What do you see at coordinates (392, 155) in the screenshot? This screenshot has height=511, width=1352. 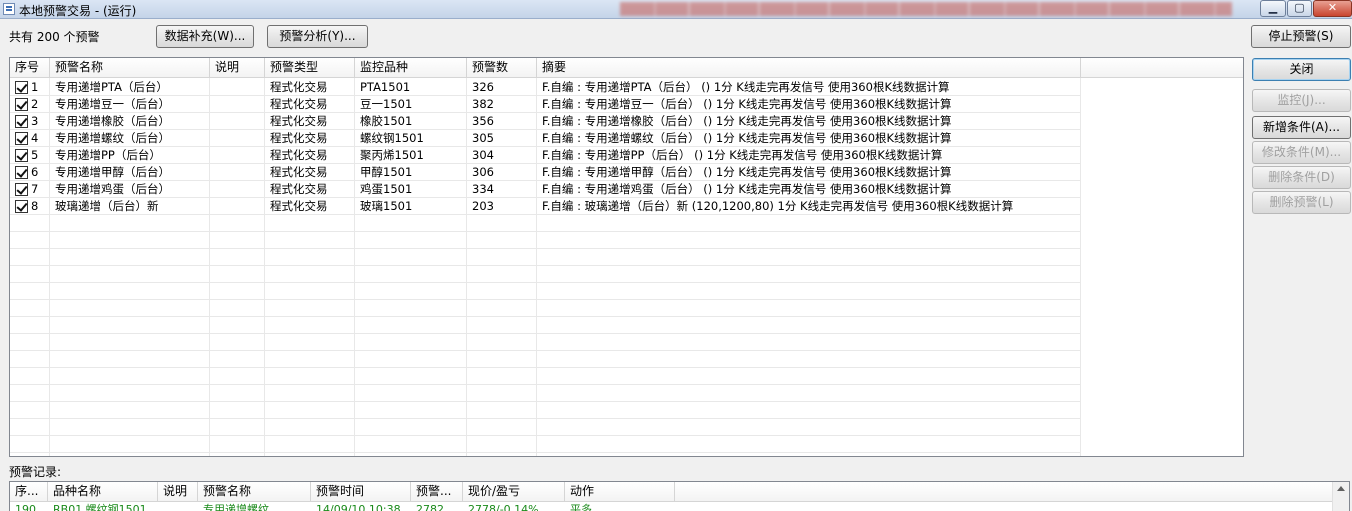 I see `row-symbol: 聚丙烯1501` at bounding box center [392, 155].